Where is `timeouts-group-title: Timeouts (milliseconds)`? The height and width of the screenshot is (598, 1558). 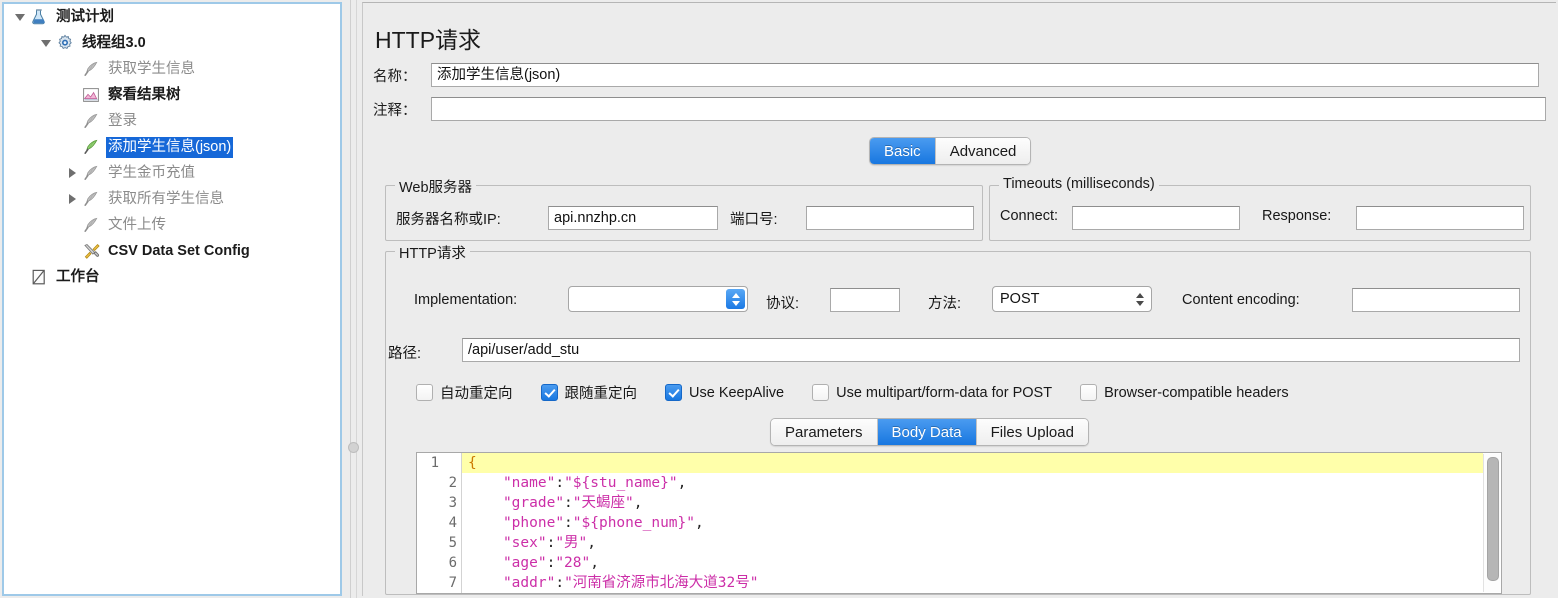
timeouts-group-title: Timeouts (milliseconds) is located at coordinates (1079, 184).